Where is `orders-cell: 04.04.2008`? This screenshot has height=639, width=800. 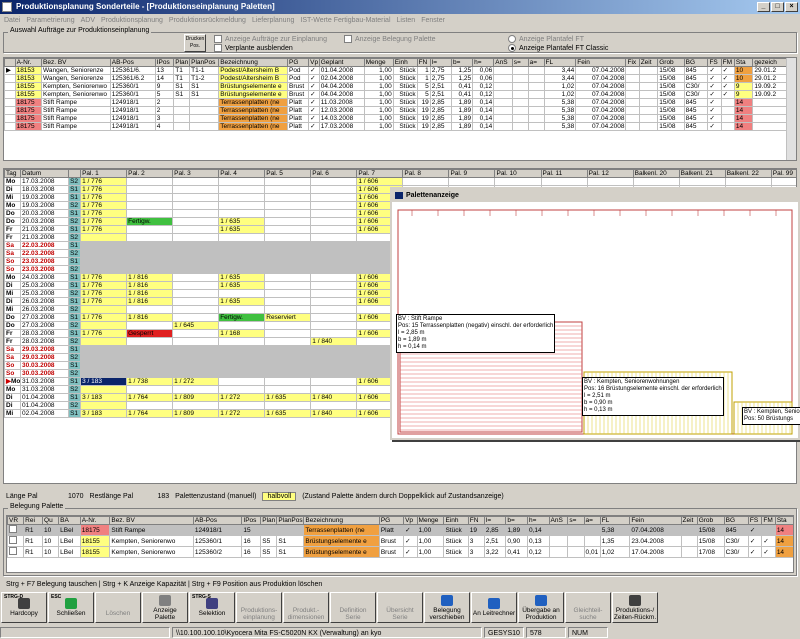
orders-cell: 04.04.2008 is located at coordinates (341, 94).